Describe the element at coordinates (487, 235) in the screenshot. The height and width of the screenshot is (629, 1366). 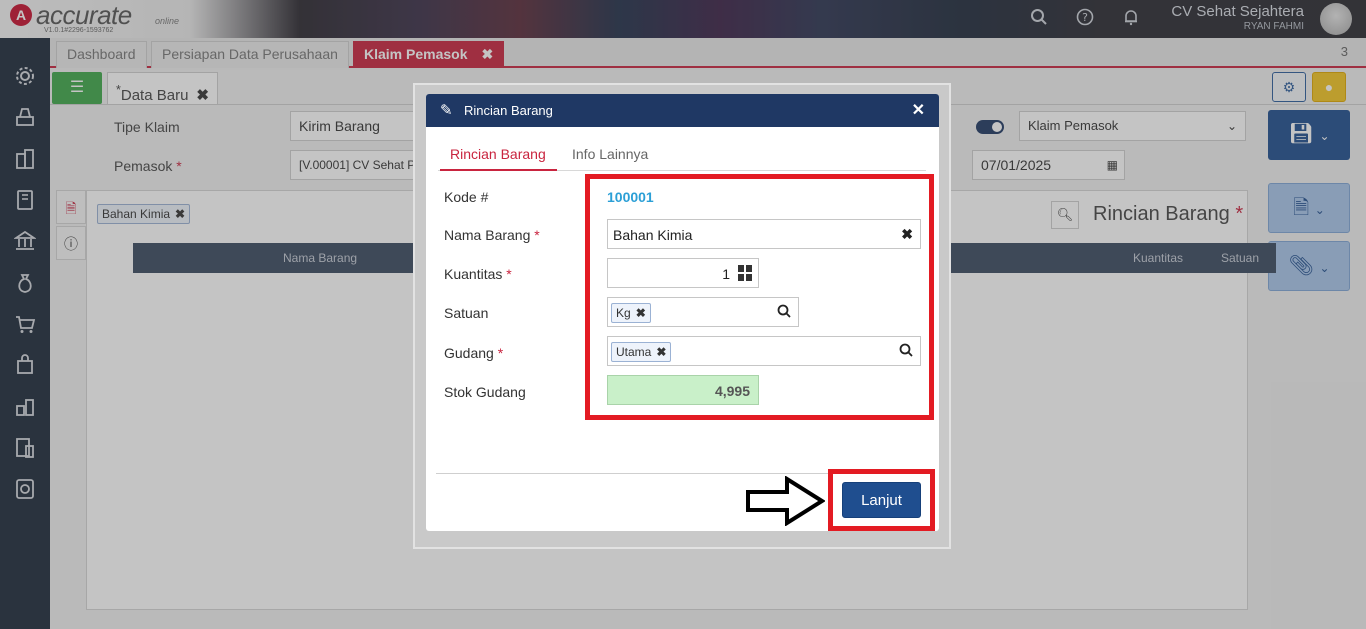
I see `nama-barang-label-text: Nama Barang` at that location.